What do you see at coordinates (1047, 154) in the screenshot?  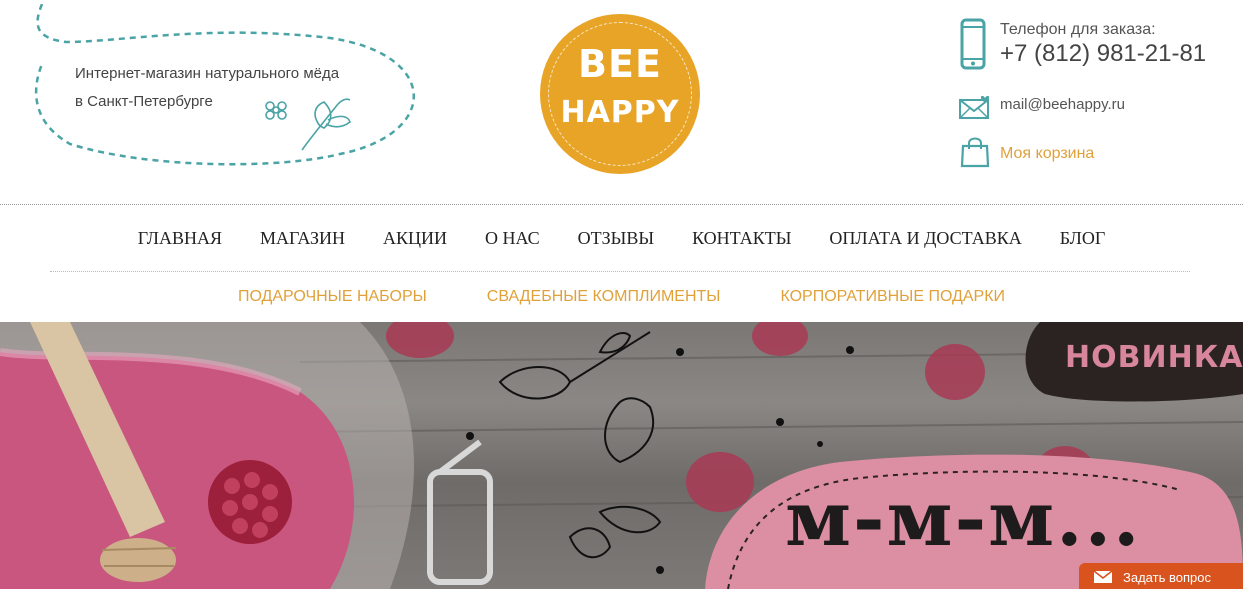 I see `cart-link: Моя корзина` at bounding box center [1047, 154].